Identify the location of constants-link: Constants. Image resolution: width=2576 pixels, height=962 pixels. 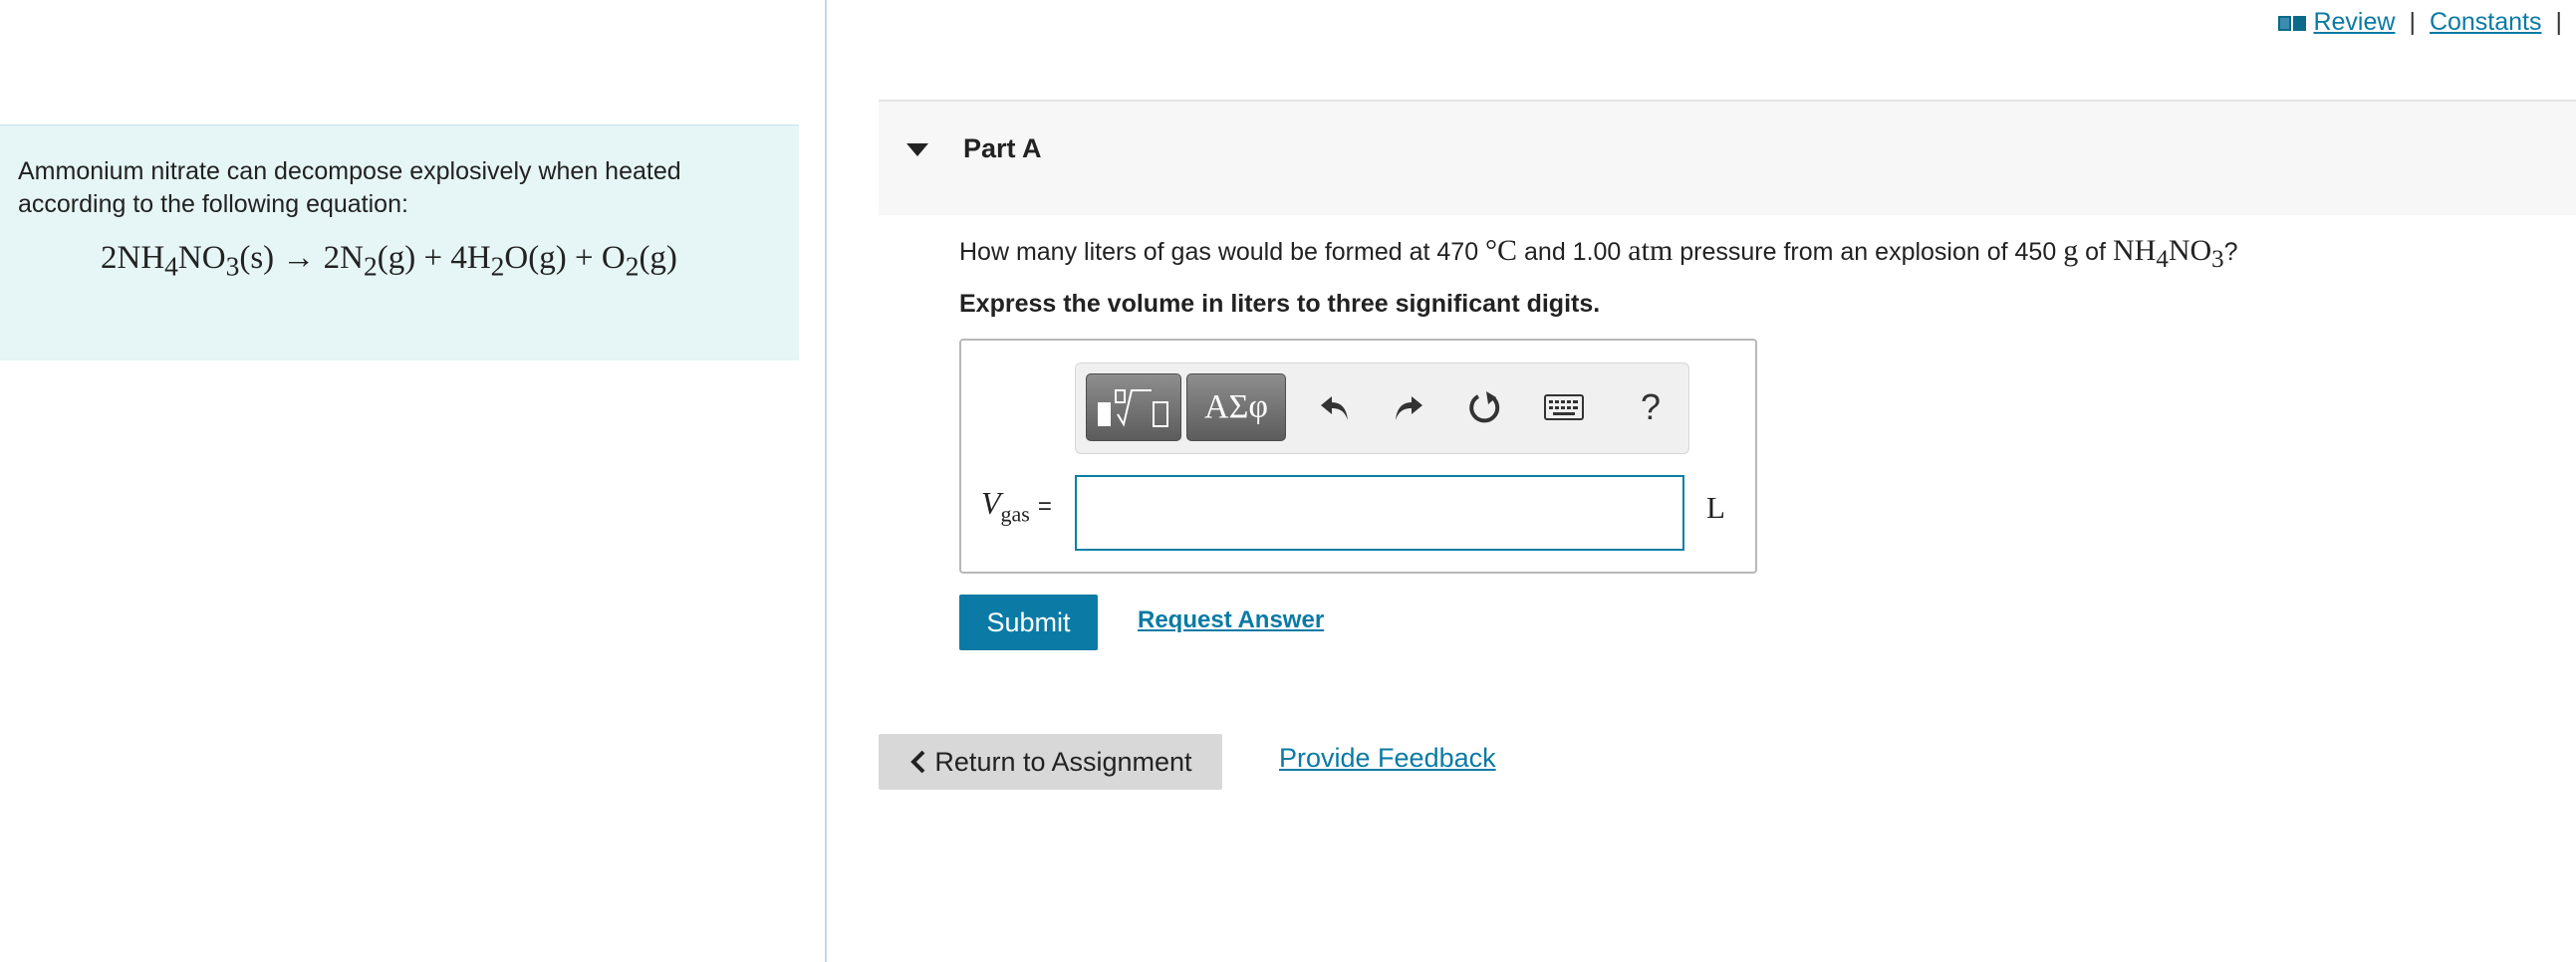
(2486, 22).